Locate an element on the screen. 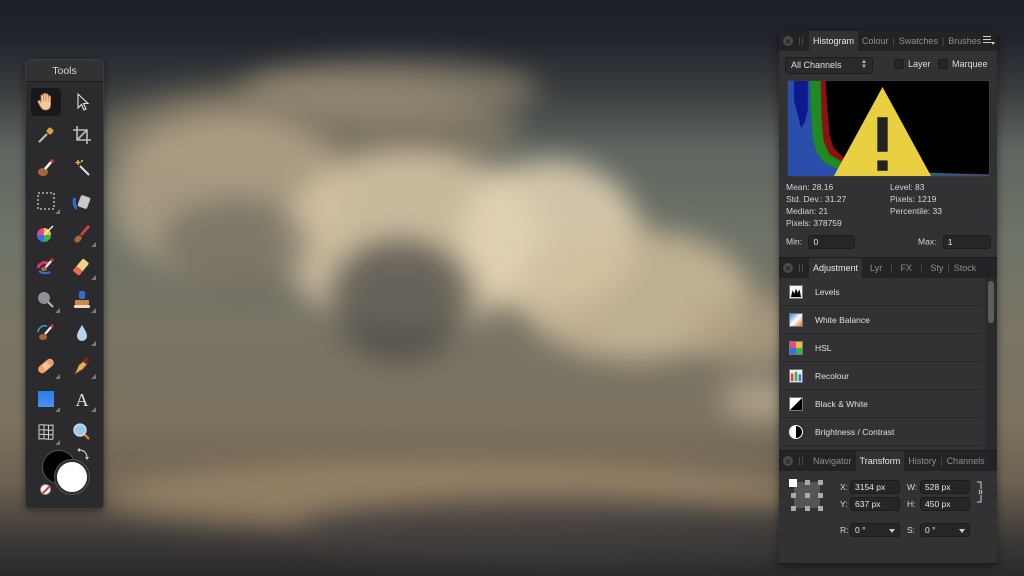  adjustment-item-label: White Balance is located at coordinates (842, 319).